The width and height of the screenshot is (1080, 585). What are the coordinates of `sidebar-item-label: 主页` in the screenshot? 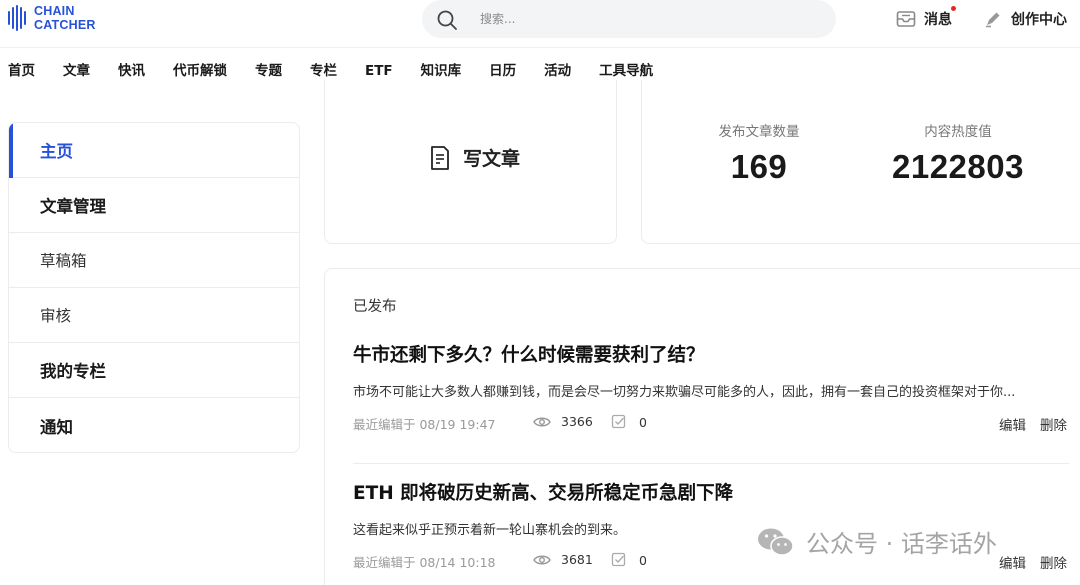 It's located at (56, 151).